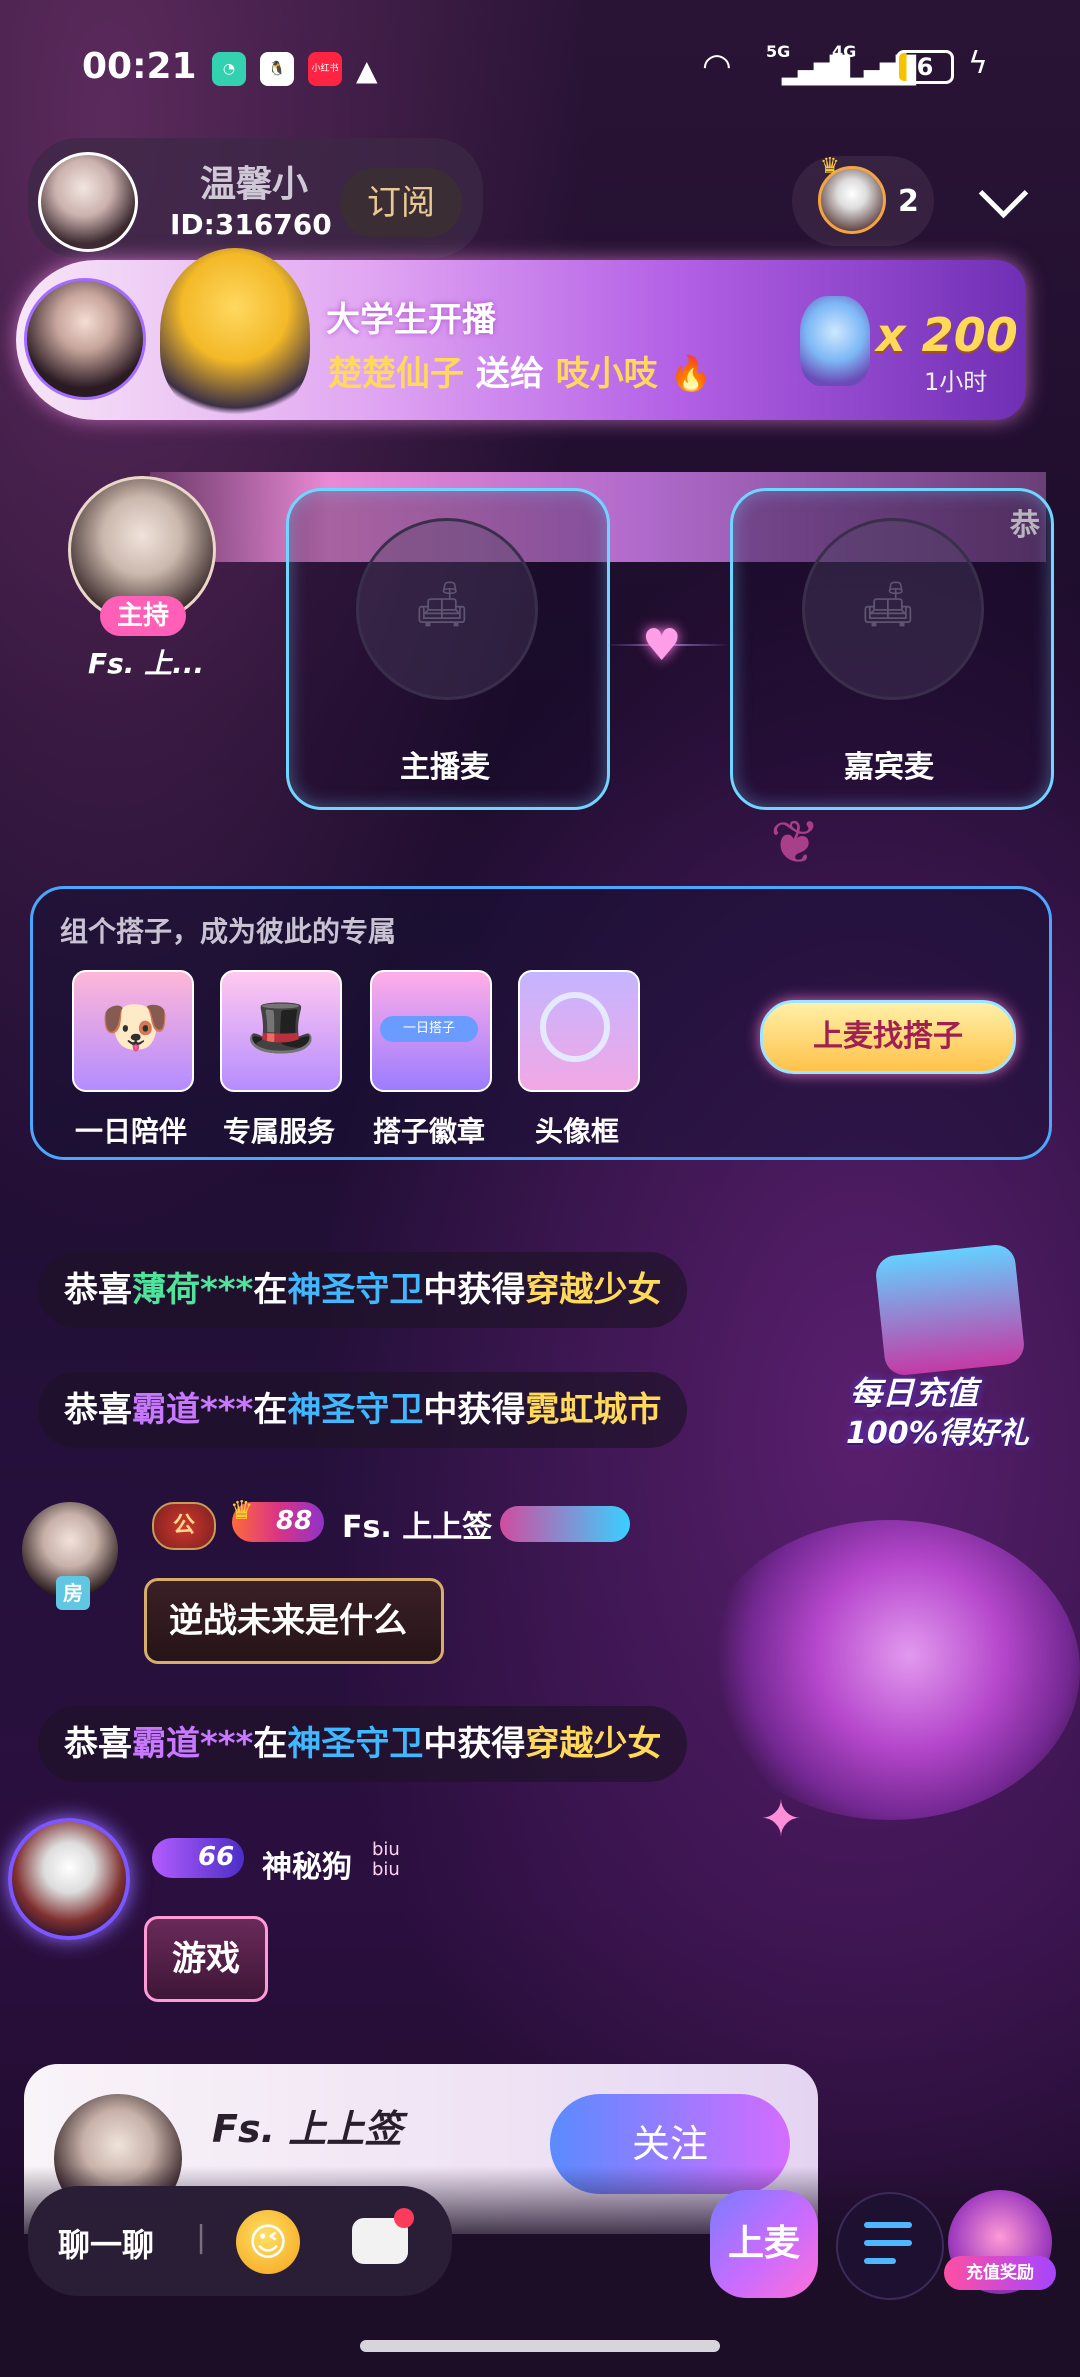 The height and width of the screenshot is (2377, 1080). I want to click on audience-count: 2, so click(908, 201).